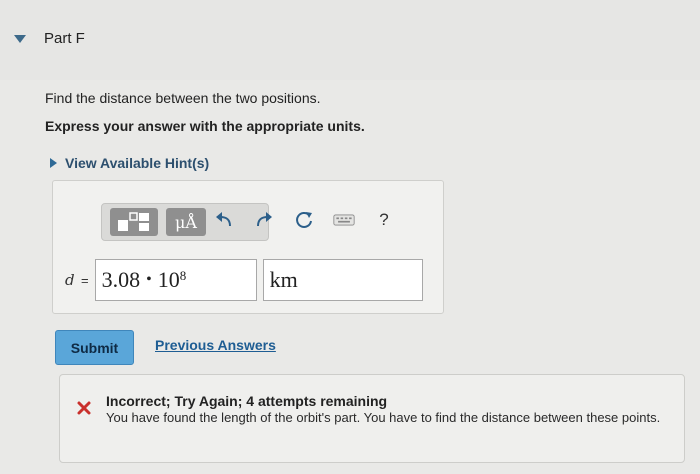 The image size is (700, 474). I want to click on templates-icon, so click(133, 221).